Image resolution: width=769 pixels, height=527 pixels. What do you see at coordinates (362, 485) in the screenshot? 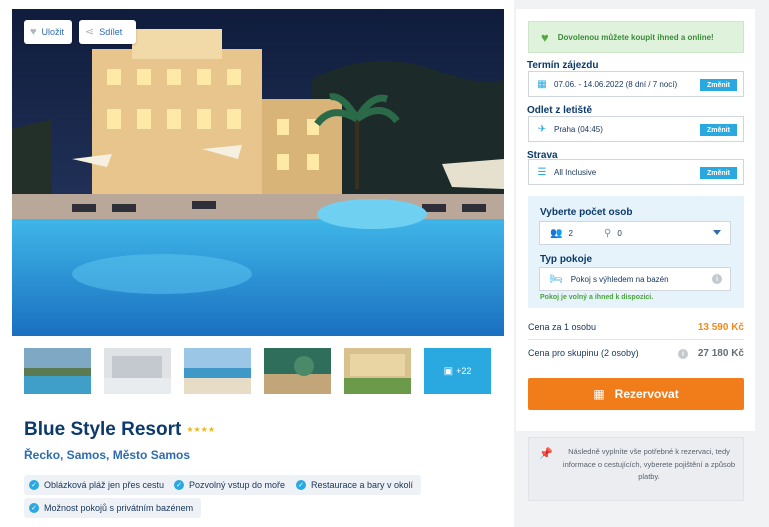
I see `feature-label: Restaurace a bary v okolí` at bounding box center [362, 485].